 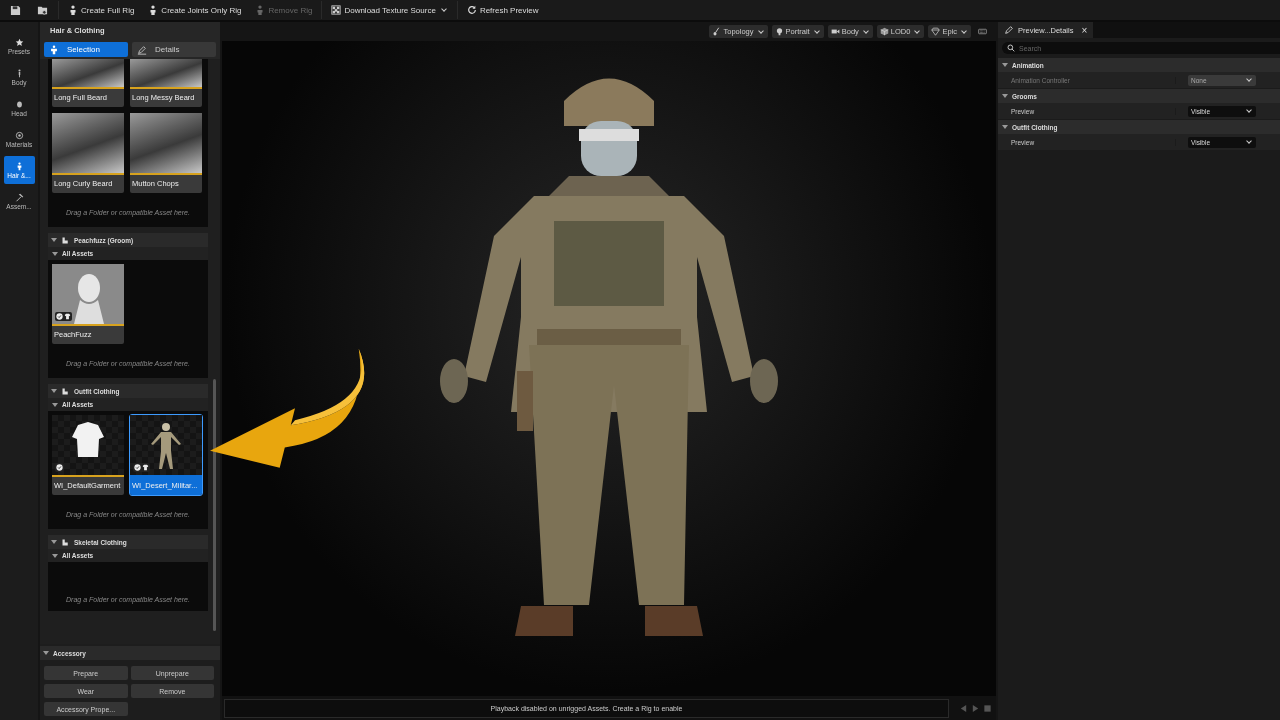 I want to click on brush-icon, so click(x=717, y=31).